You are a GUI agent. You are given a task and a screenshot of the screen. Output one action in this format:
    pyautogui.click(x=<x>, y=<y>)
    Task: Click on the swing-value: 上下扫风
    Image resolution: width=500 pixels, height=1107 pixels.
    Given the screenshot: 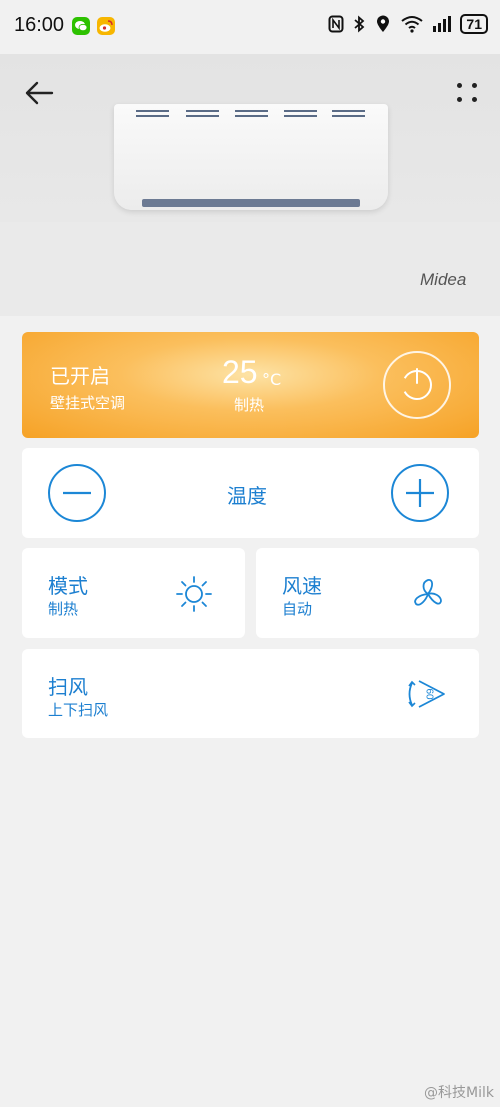 What is the action you would take?
    pyautogui.click(x=78, y=710)
    